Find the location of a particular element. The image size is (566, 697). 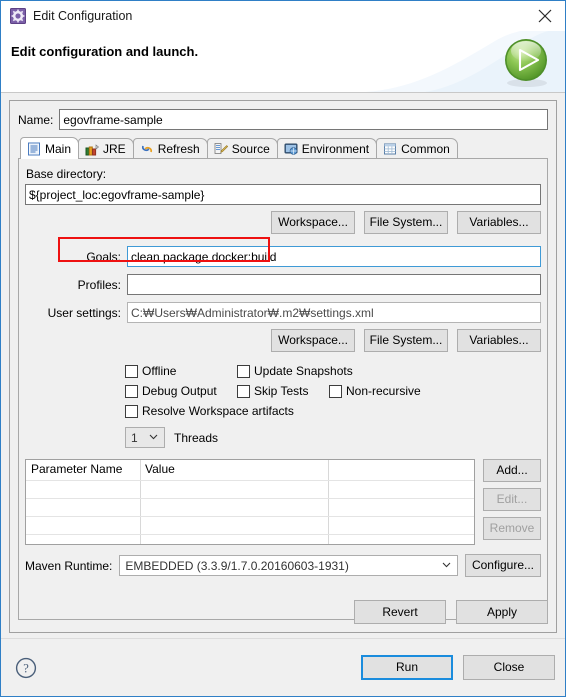

threads-row: 1 Threads is located at coordinates (333, 437).